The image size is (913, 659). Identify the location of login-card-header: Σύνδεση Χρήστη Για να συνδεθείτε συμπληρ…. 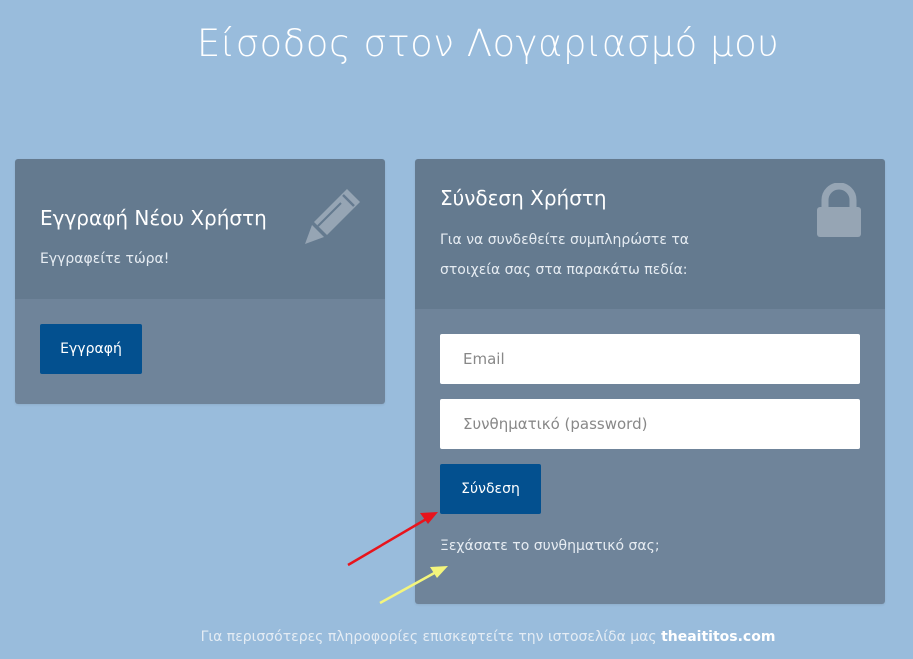
(650, 234).